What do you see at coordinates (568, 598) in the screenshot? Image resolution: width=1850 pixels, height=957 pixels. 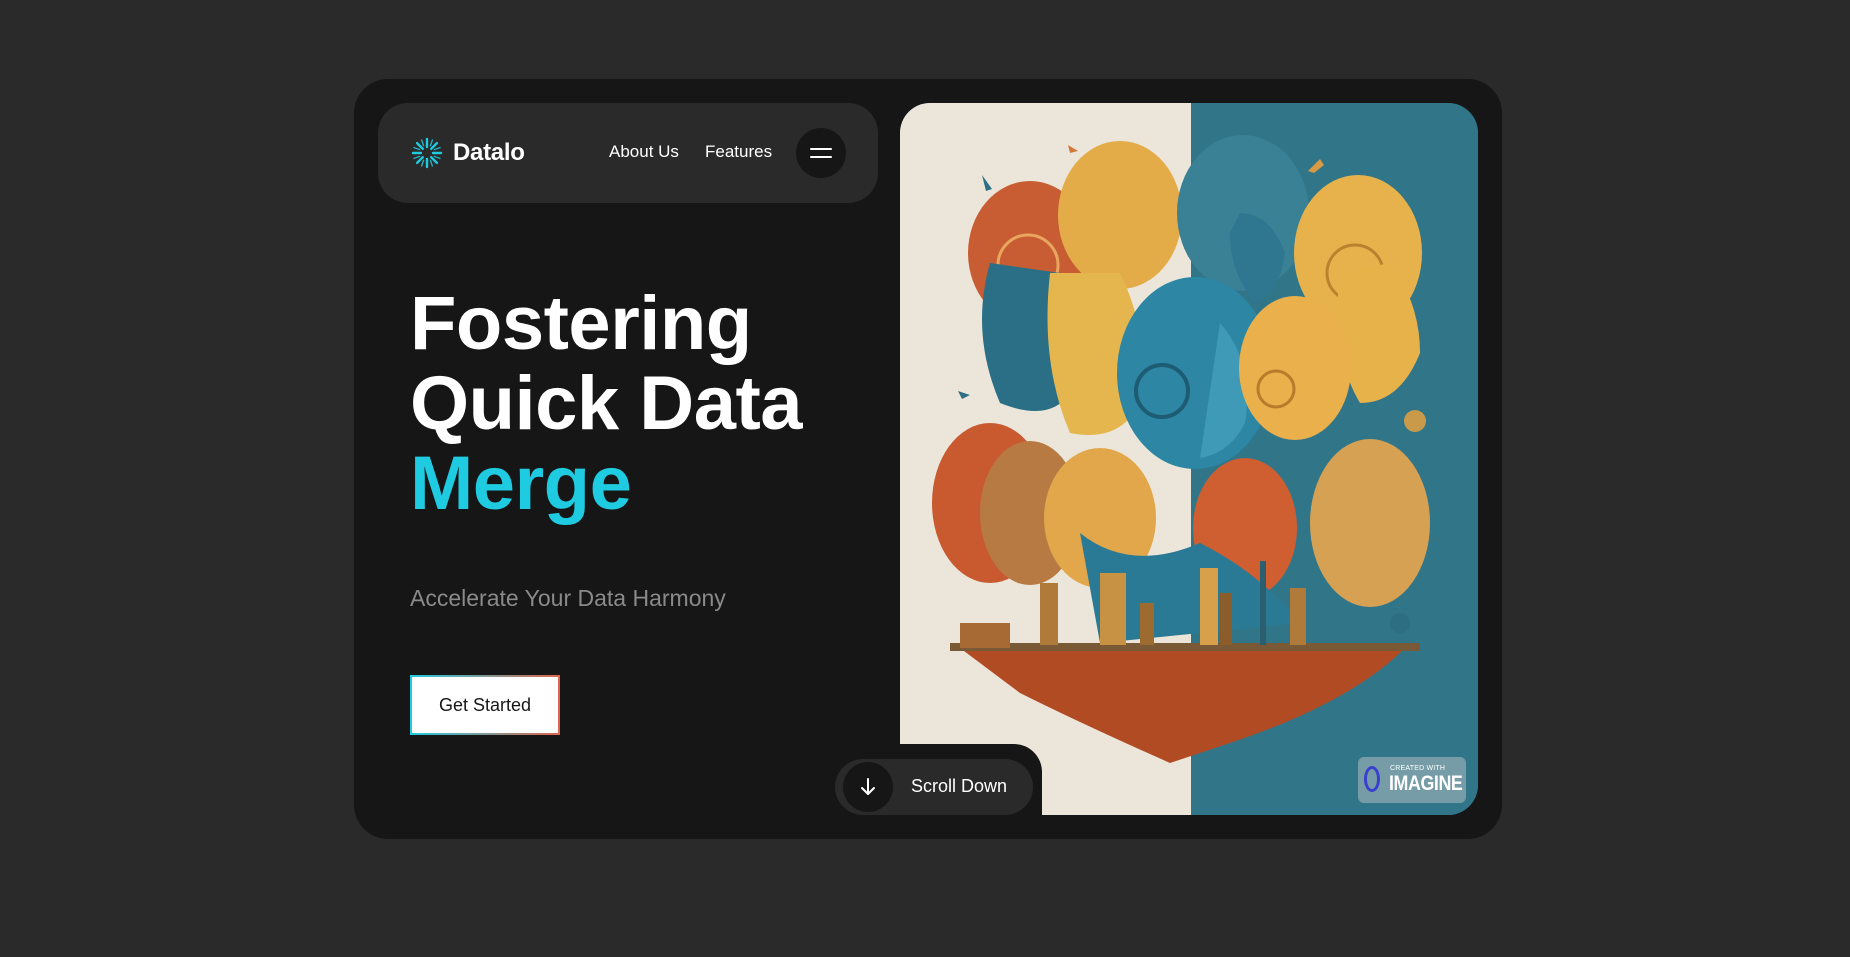 I see `hero-subtitle: Accelerate Your Data Harmony` at bounding box center [568, 598].